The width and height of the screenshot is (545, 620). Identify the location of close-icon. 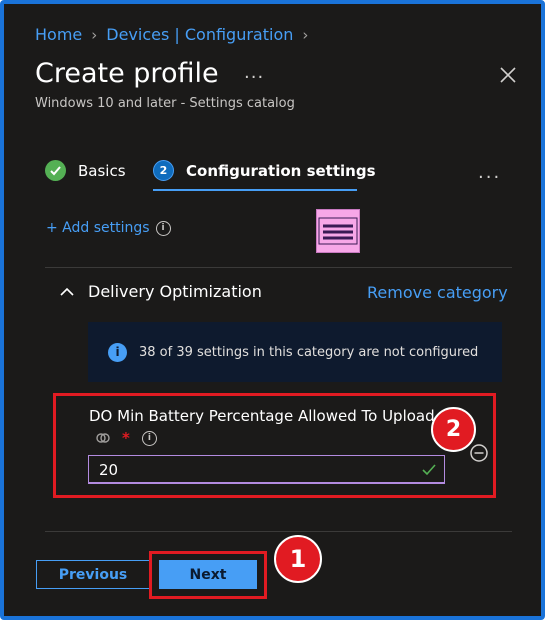
(508, 75).